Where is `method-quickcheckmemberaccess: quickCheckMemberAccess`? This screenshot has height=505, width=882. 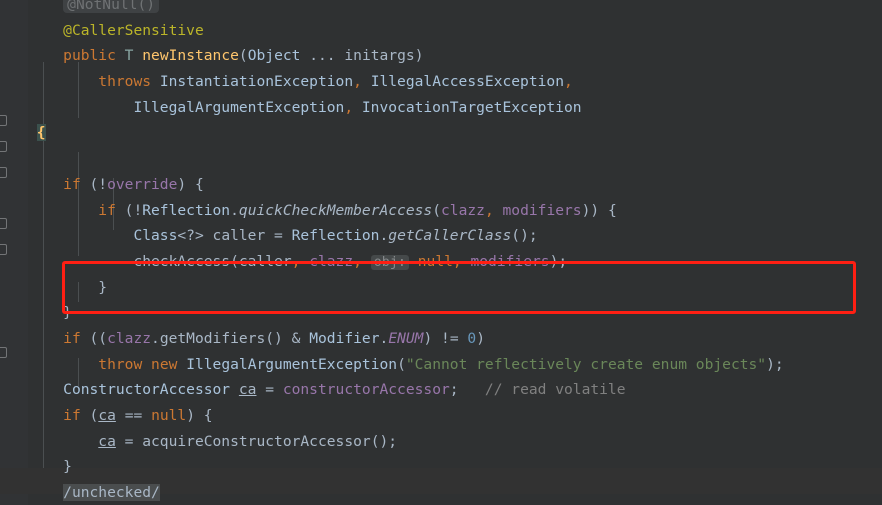 method-quickcheckmemberaccess: quickCheckMemberAccess is located at coordinates (335, 210).